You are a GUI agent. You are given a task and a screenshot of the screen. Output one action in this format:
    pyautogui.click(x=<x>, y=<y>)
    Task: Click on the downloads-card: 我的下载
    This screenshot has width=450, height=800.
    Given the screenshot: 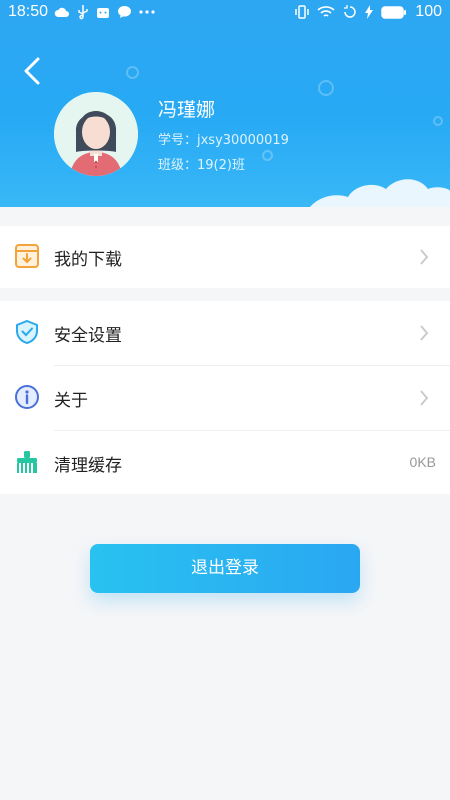 What is the action you would take?
    pyautogui.click(x=225, y=257)
    